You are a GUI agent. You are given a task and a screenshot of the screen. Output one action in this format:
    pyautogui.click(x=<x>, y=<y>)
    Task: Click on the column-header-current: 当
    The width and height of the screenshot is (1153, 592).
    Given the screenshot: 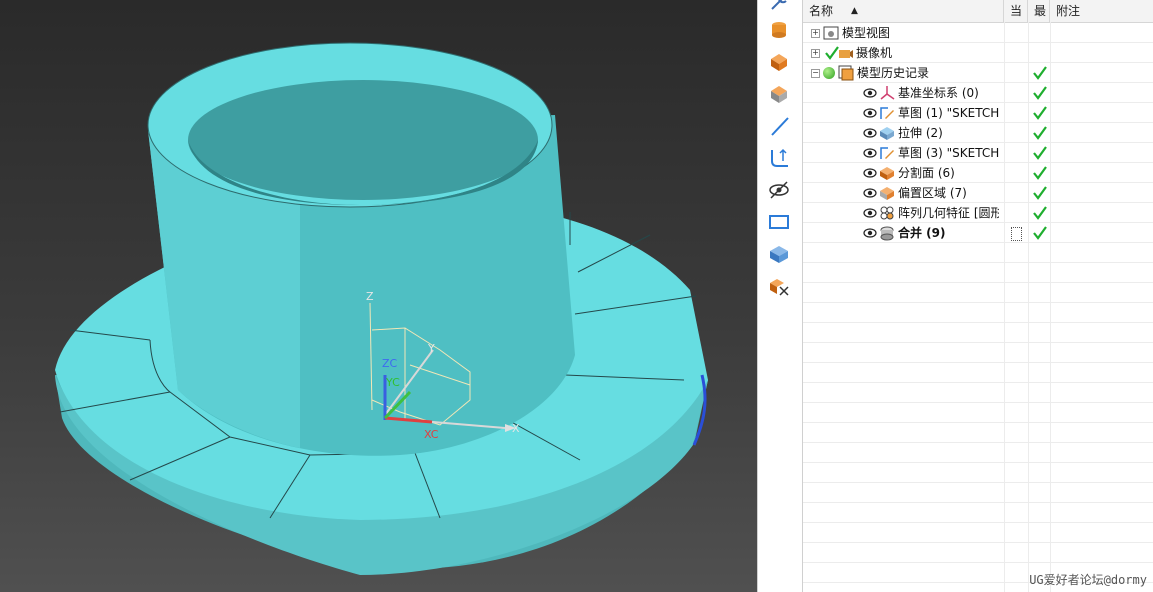 What is the action you would take?
    pyautogui.click(x=1016, y=11)
    